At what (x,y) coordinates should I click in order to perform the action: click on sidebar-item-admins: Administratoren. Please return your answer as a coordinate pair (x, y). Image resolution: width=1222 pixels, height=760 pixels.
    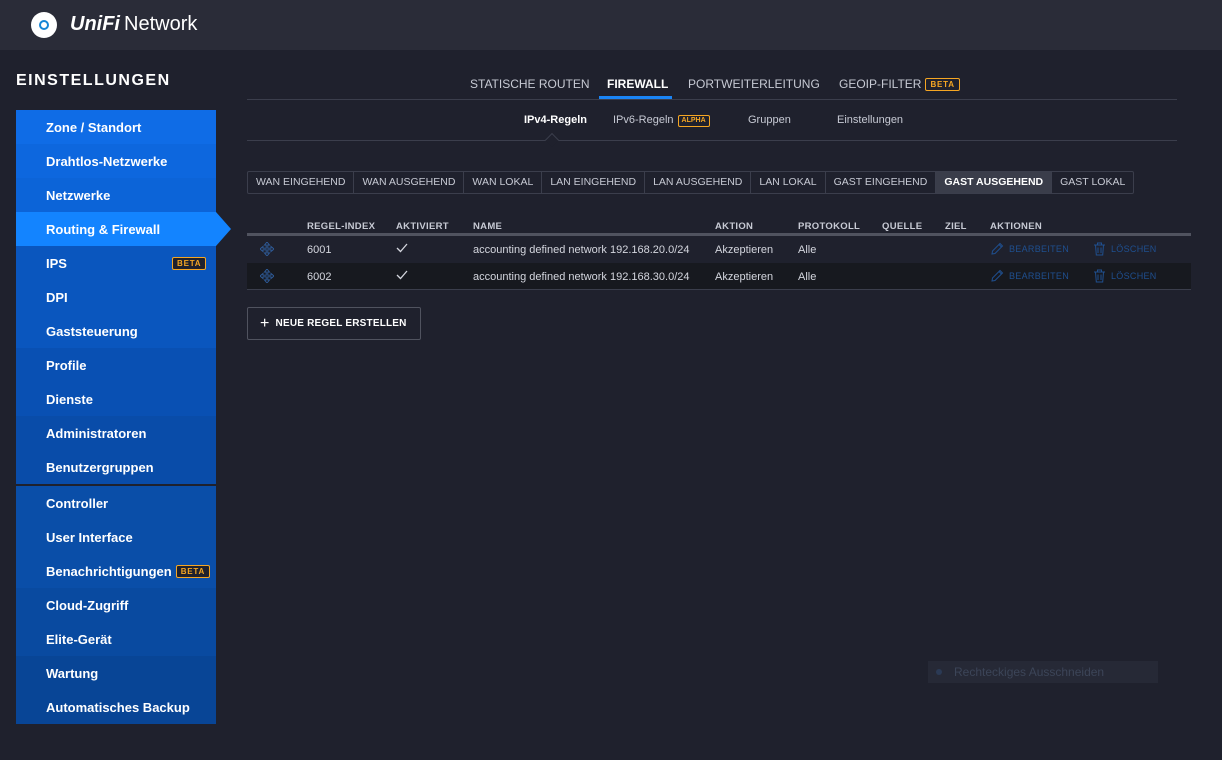
    Looking at the image, I should click on (116, 433).